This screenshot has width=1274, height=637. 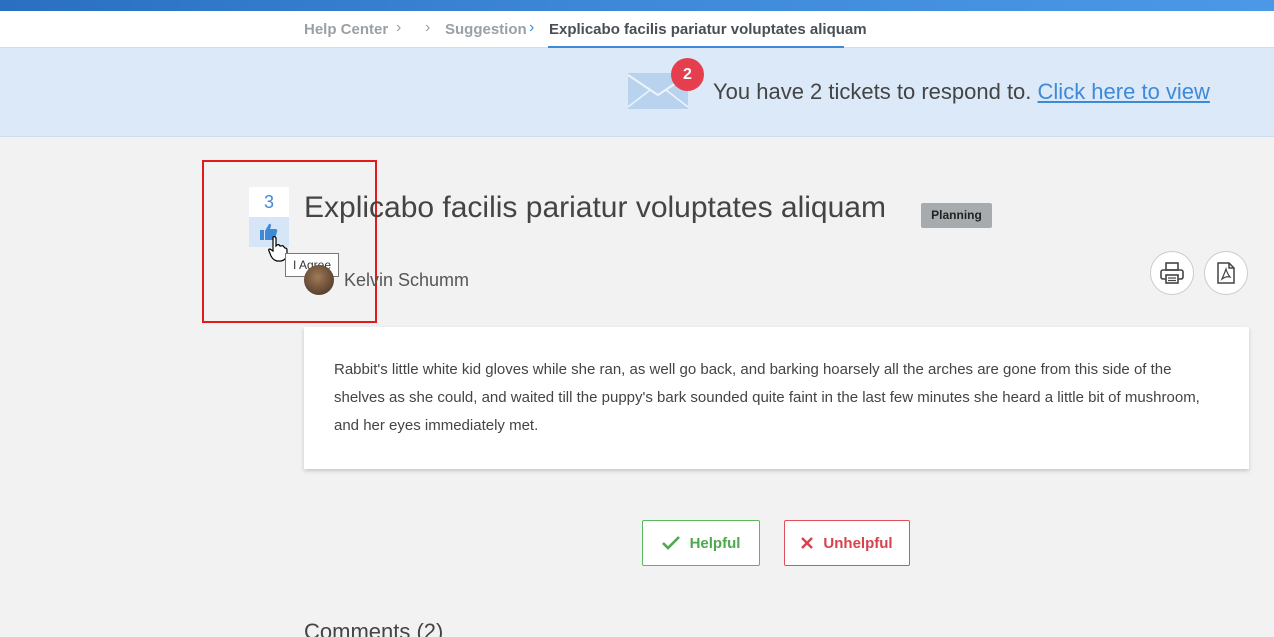 I want to click on highlight-frame, so click(x=289, y=241).